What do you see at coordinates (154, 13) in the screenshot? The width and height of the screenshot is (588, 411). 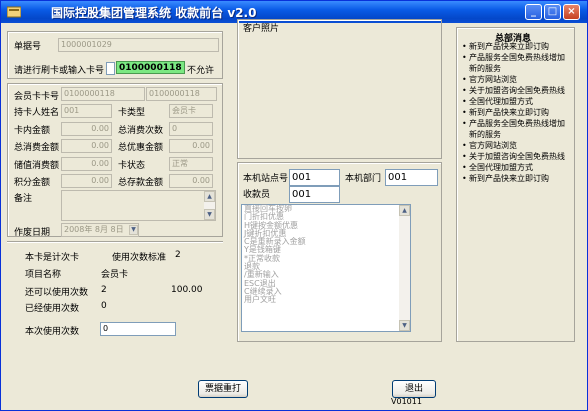 I see `window-title: 国际控股集团管理系统 收款前台 v2.0` at bounding box center [154, 13].